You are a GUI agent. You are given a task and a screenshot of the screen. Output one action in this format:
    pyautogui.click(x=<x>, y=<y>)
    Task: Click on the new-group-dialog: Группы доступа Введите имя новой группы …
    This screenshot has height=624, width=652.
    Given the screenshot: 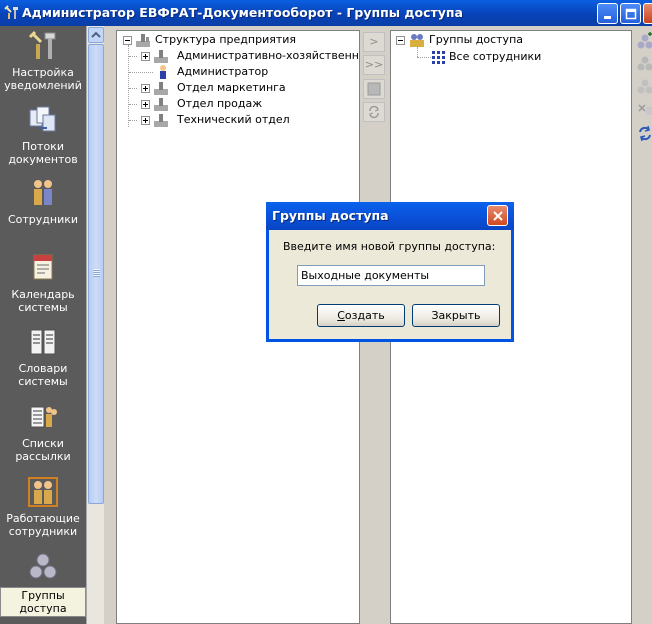 What is the action you would take?
    pyautogui.click(x=390, y=272)
    